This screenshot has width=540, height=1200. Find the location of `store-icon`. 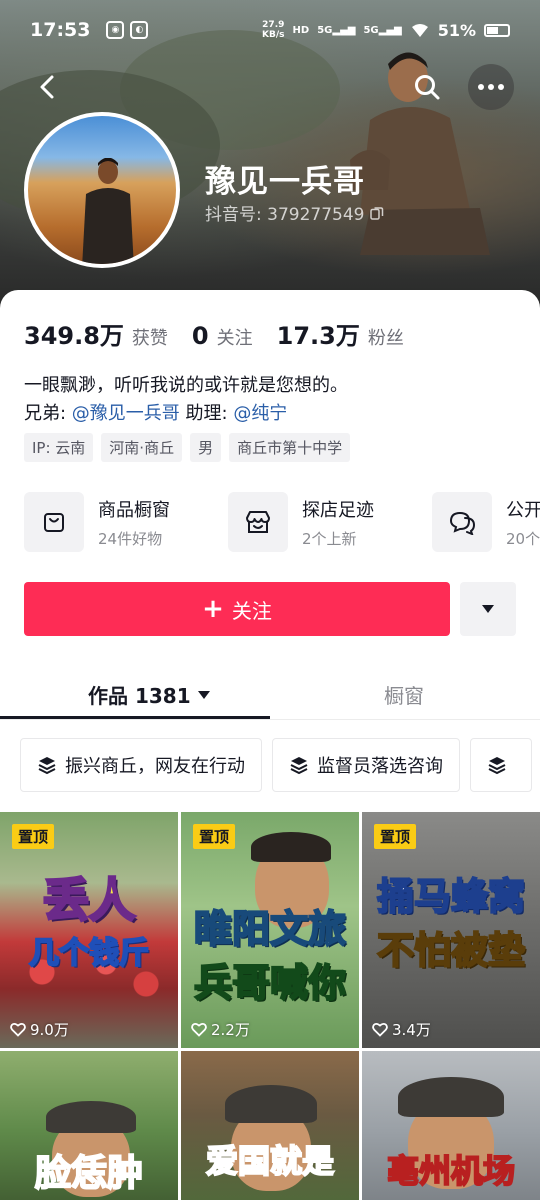

store-icon is located at coordinates (258, 522).